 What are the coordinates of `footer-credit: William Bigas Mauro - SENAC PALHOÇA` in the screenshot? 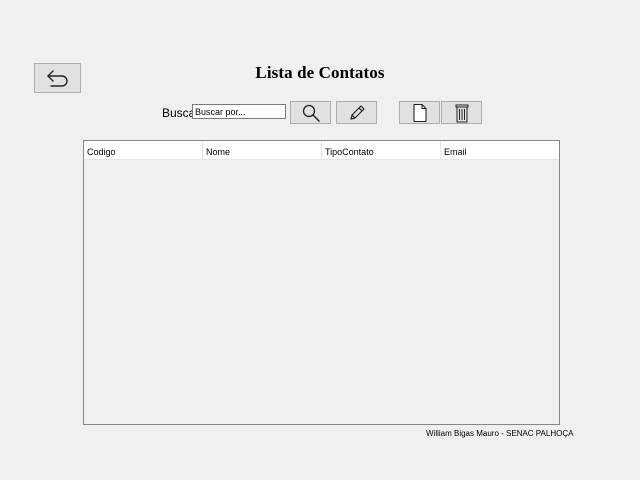 It's located at (500, 433).